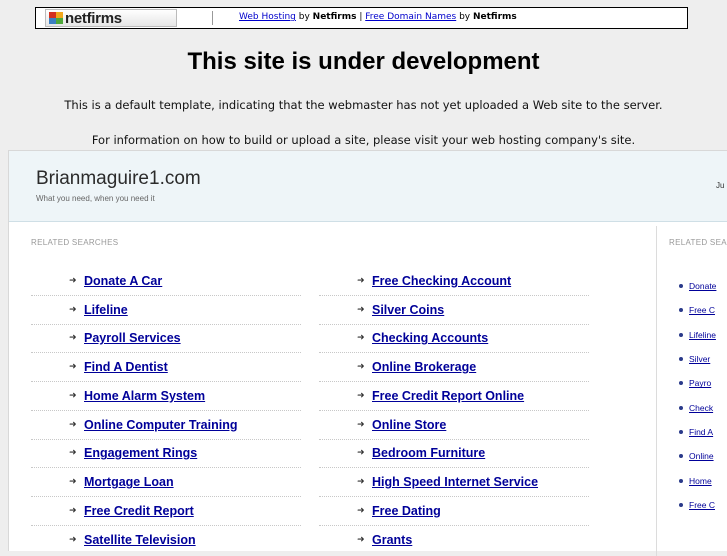  I want to click on related-searches-label: RELATED SEARCHES, so click(75, 242).